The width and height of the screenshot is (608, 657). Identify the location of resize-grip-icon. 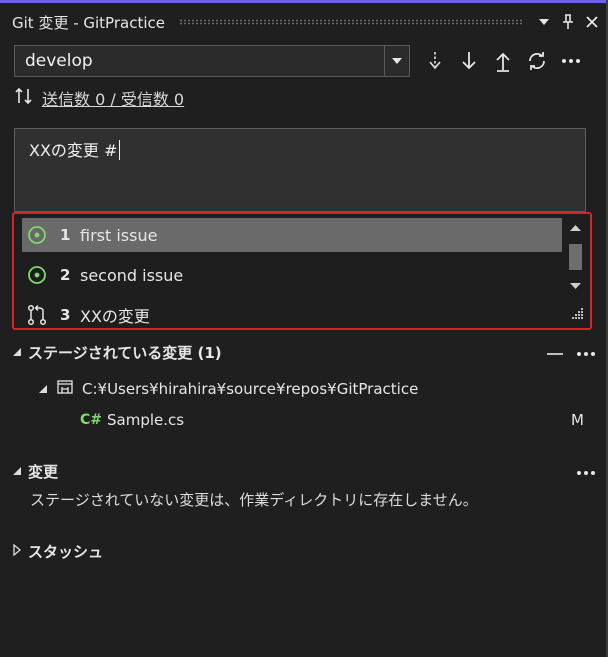
(577, 315).